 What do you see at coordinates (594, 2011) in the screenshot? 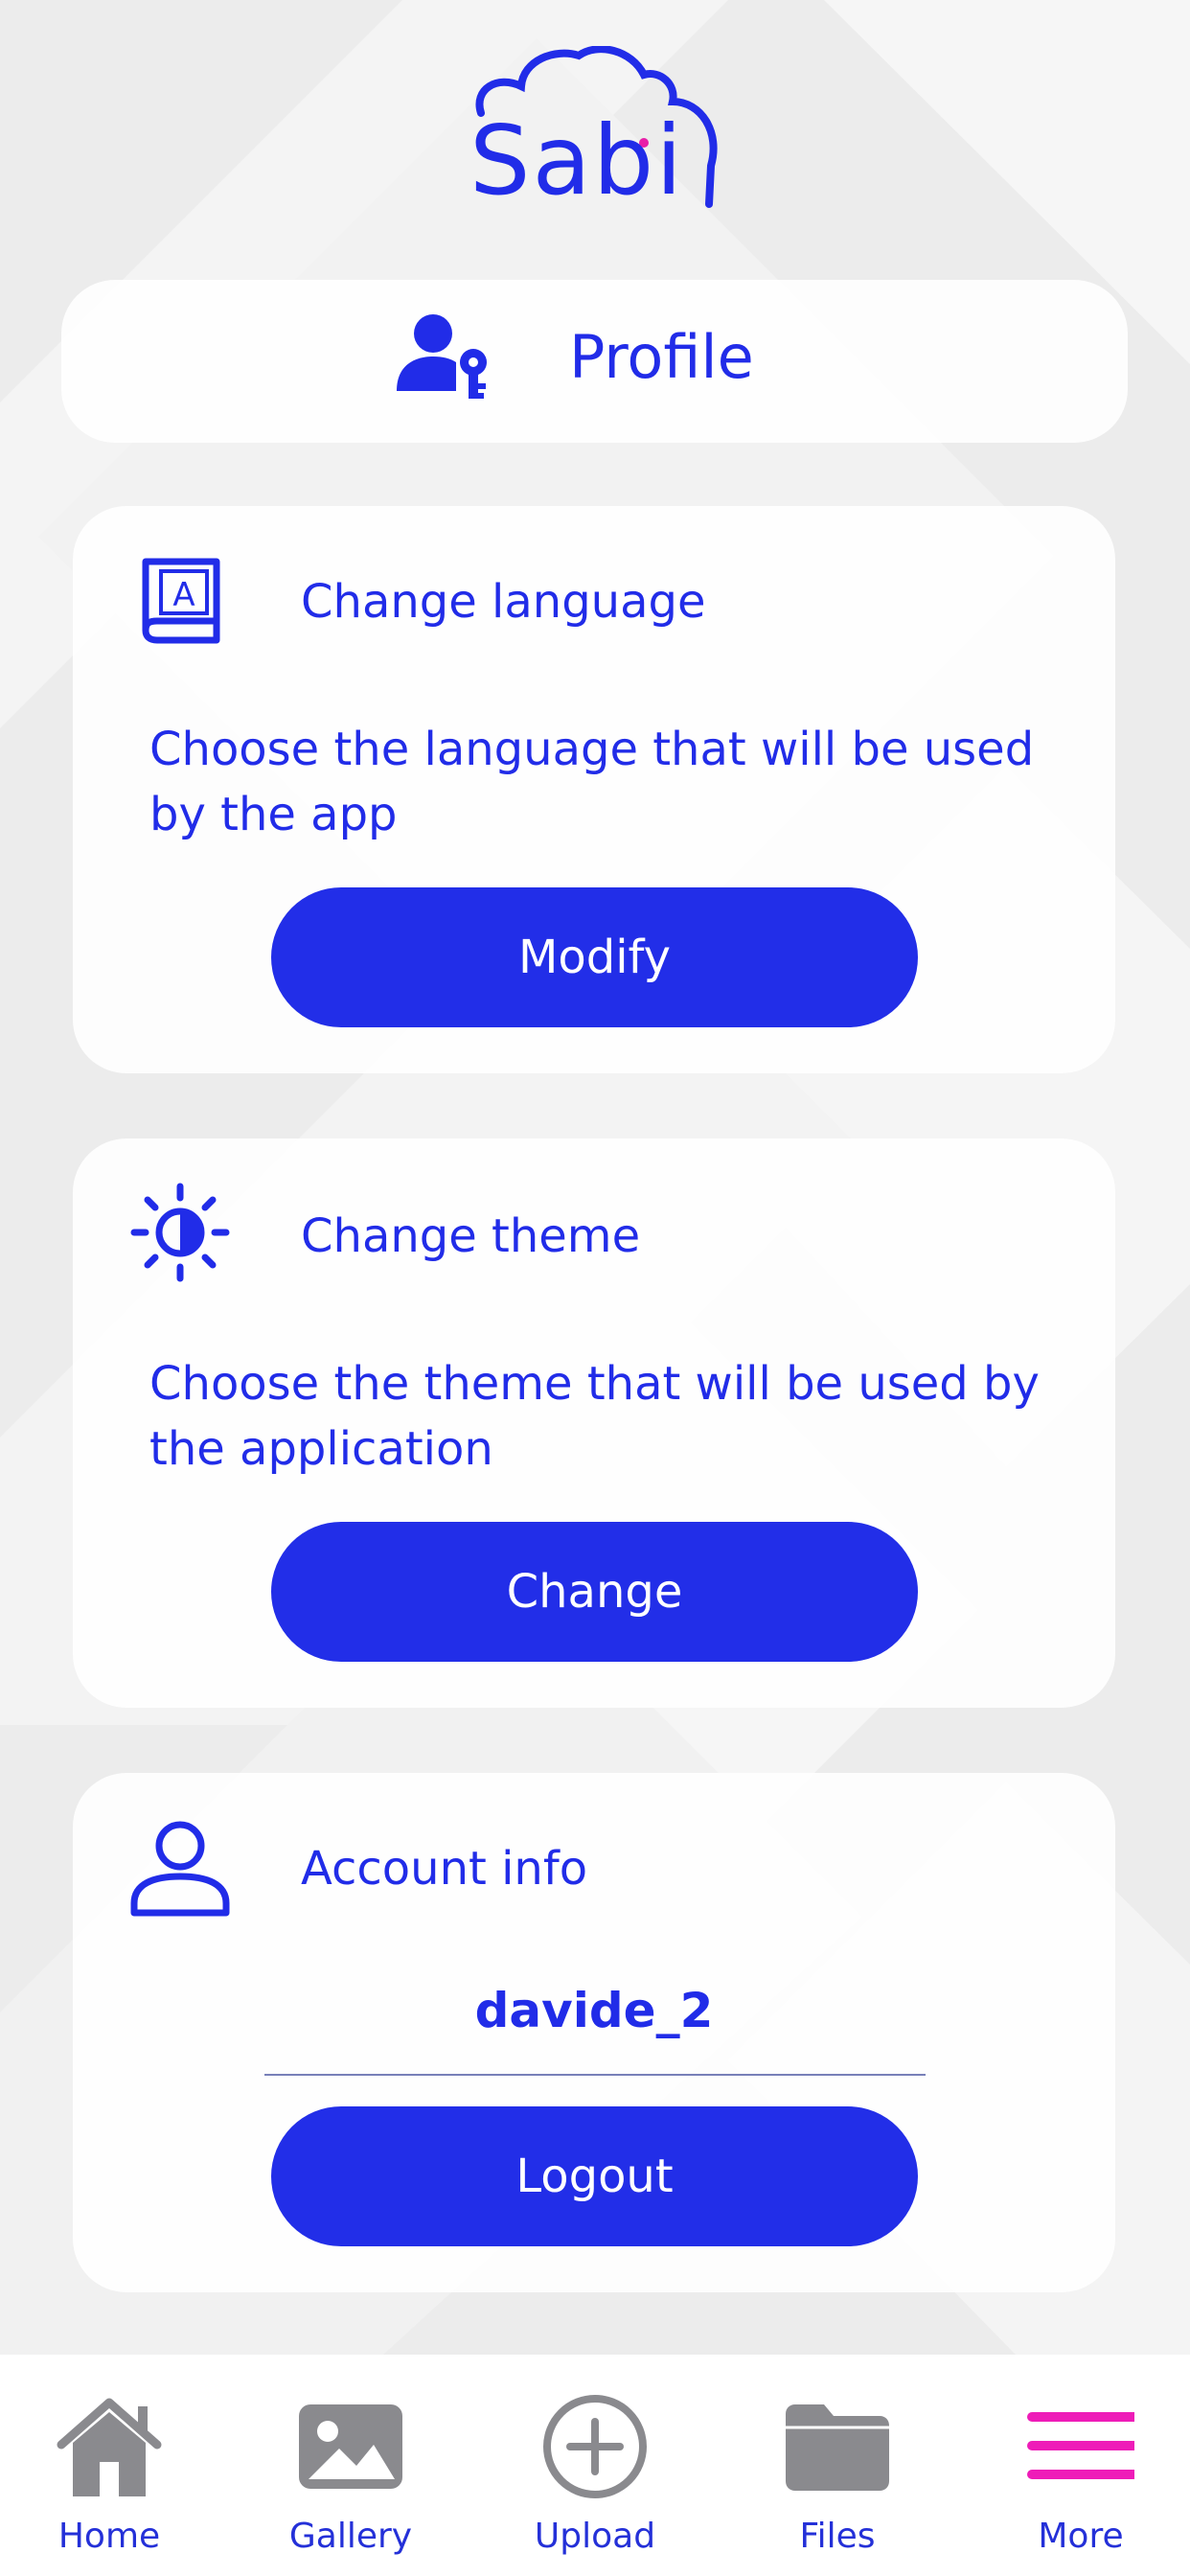
I see `username-label: davide_2` at bounding box center [594, 2011].